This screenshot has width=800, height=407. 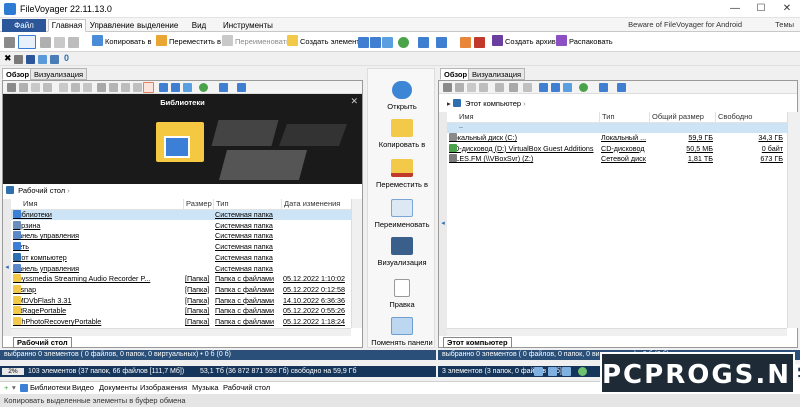 I want to click on right-bottom-tab: Этот компьютер, so click(x=477, y=342).